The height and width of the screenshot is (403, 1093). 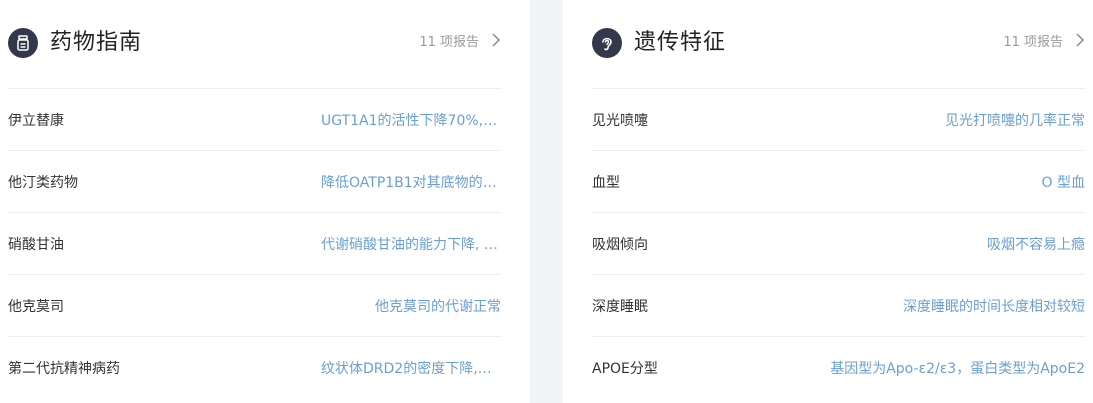 I want to click on item-value-link: 代谢硝酸甘油的能力下降, 药效降低, so click(x=411, y=244).